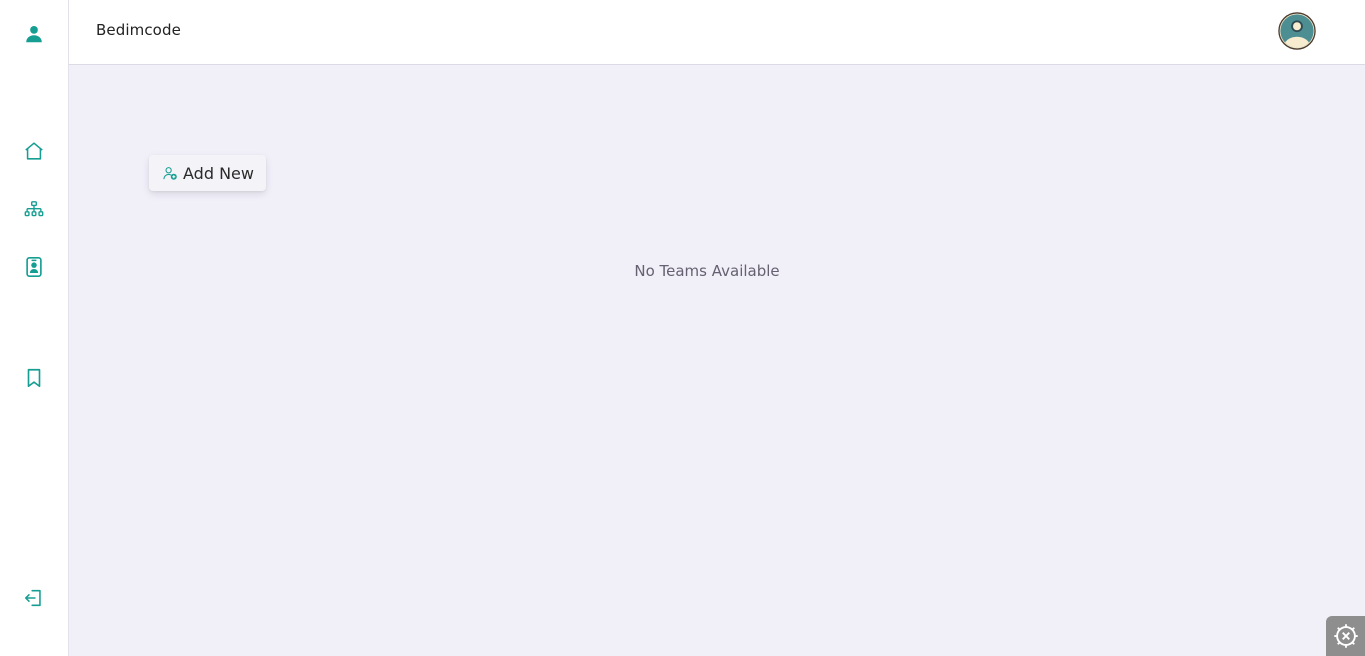  Describe the element at coordinates (170, 173) in the screenshot. I see `user-add-icon` at that location.